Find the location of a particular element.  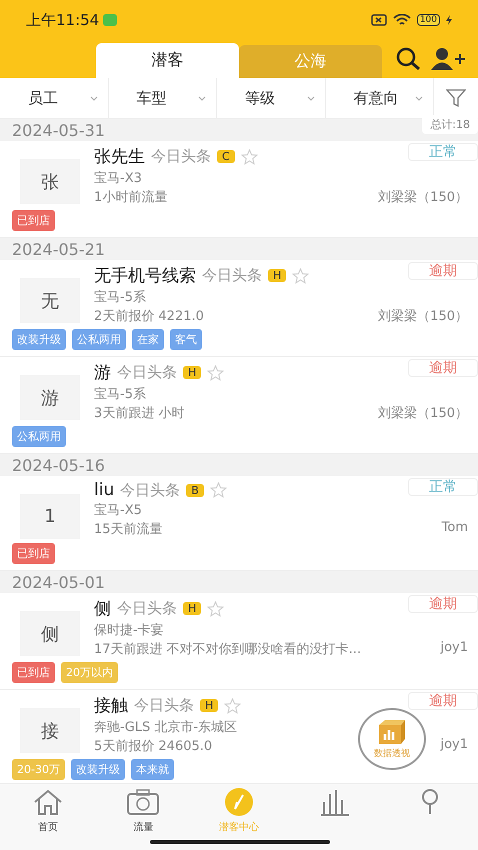

tag: 20万以内 is located at coordinates (89, 672).